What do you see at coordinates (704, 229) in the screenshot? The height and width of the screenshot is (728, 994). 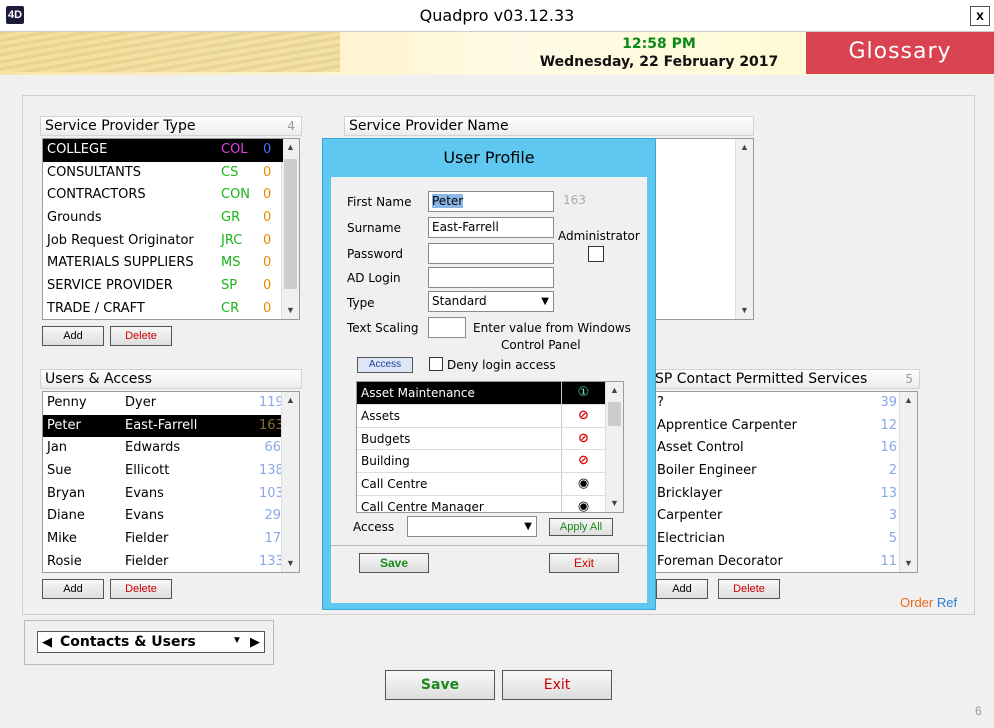 I see `sp-name-list: ▲ ▼` at bounding box center [704, 229].